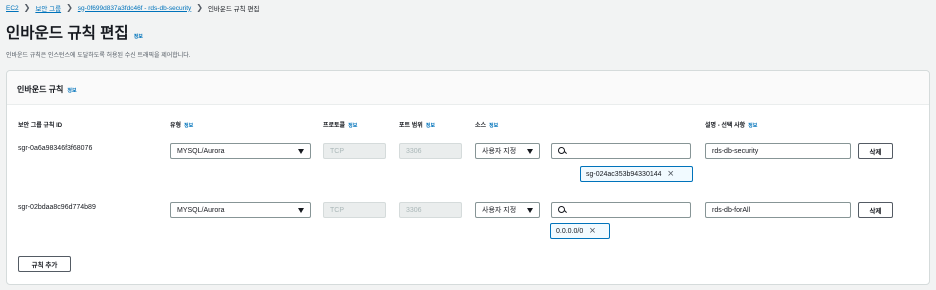 Image resolution: width=936 pixels, height=290 pixels. Describe the element at coordinates (48, 8) in the screenshot. I see `breadcrumb-security-groups-link: 보안 그룹` at that location.